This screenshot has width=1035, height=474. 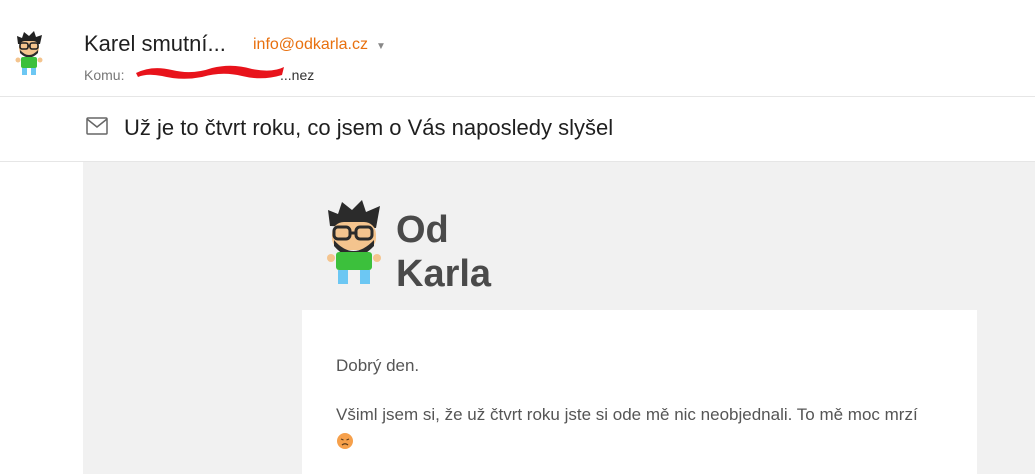 I want to click on chevron-down-icon: ▼, so click(x=381, y=46).